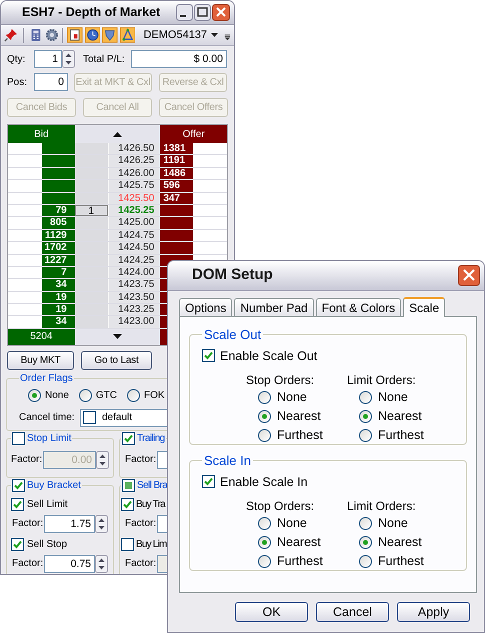 This screenshot has height=633, width=485. Describe the element at coordinates (11, 35) in the screenshot. I see `pin-icon` at that location.